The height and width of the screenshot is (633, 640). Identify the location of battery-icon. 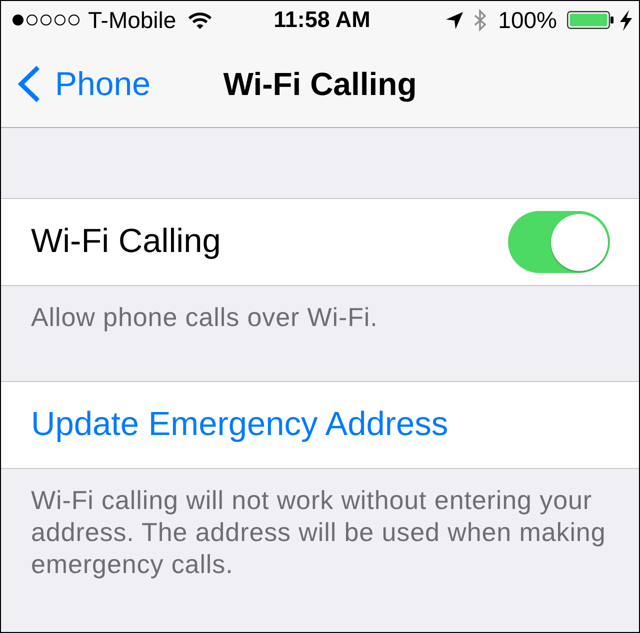
(590, 20).